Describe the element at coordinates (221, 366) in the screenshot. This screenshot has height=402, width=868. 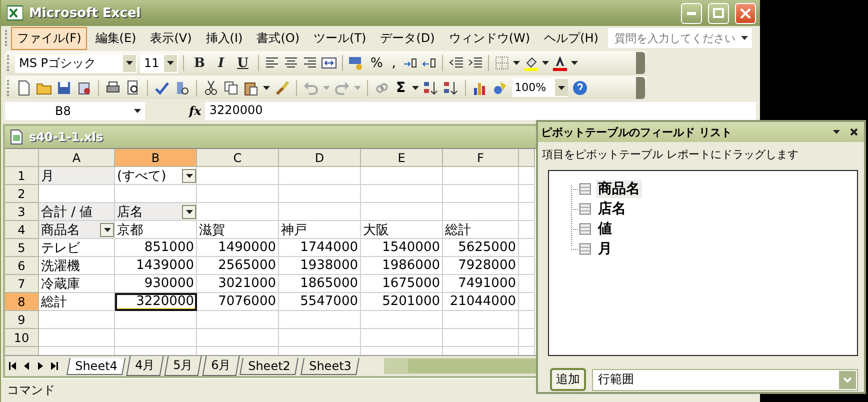
I see `sheet-tab: 6月` at that location.